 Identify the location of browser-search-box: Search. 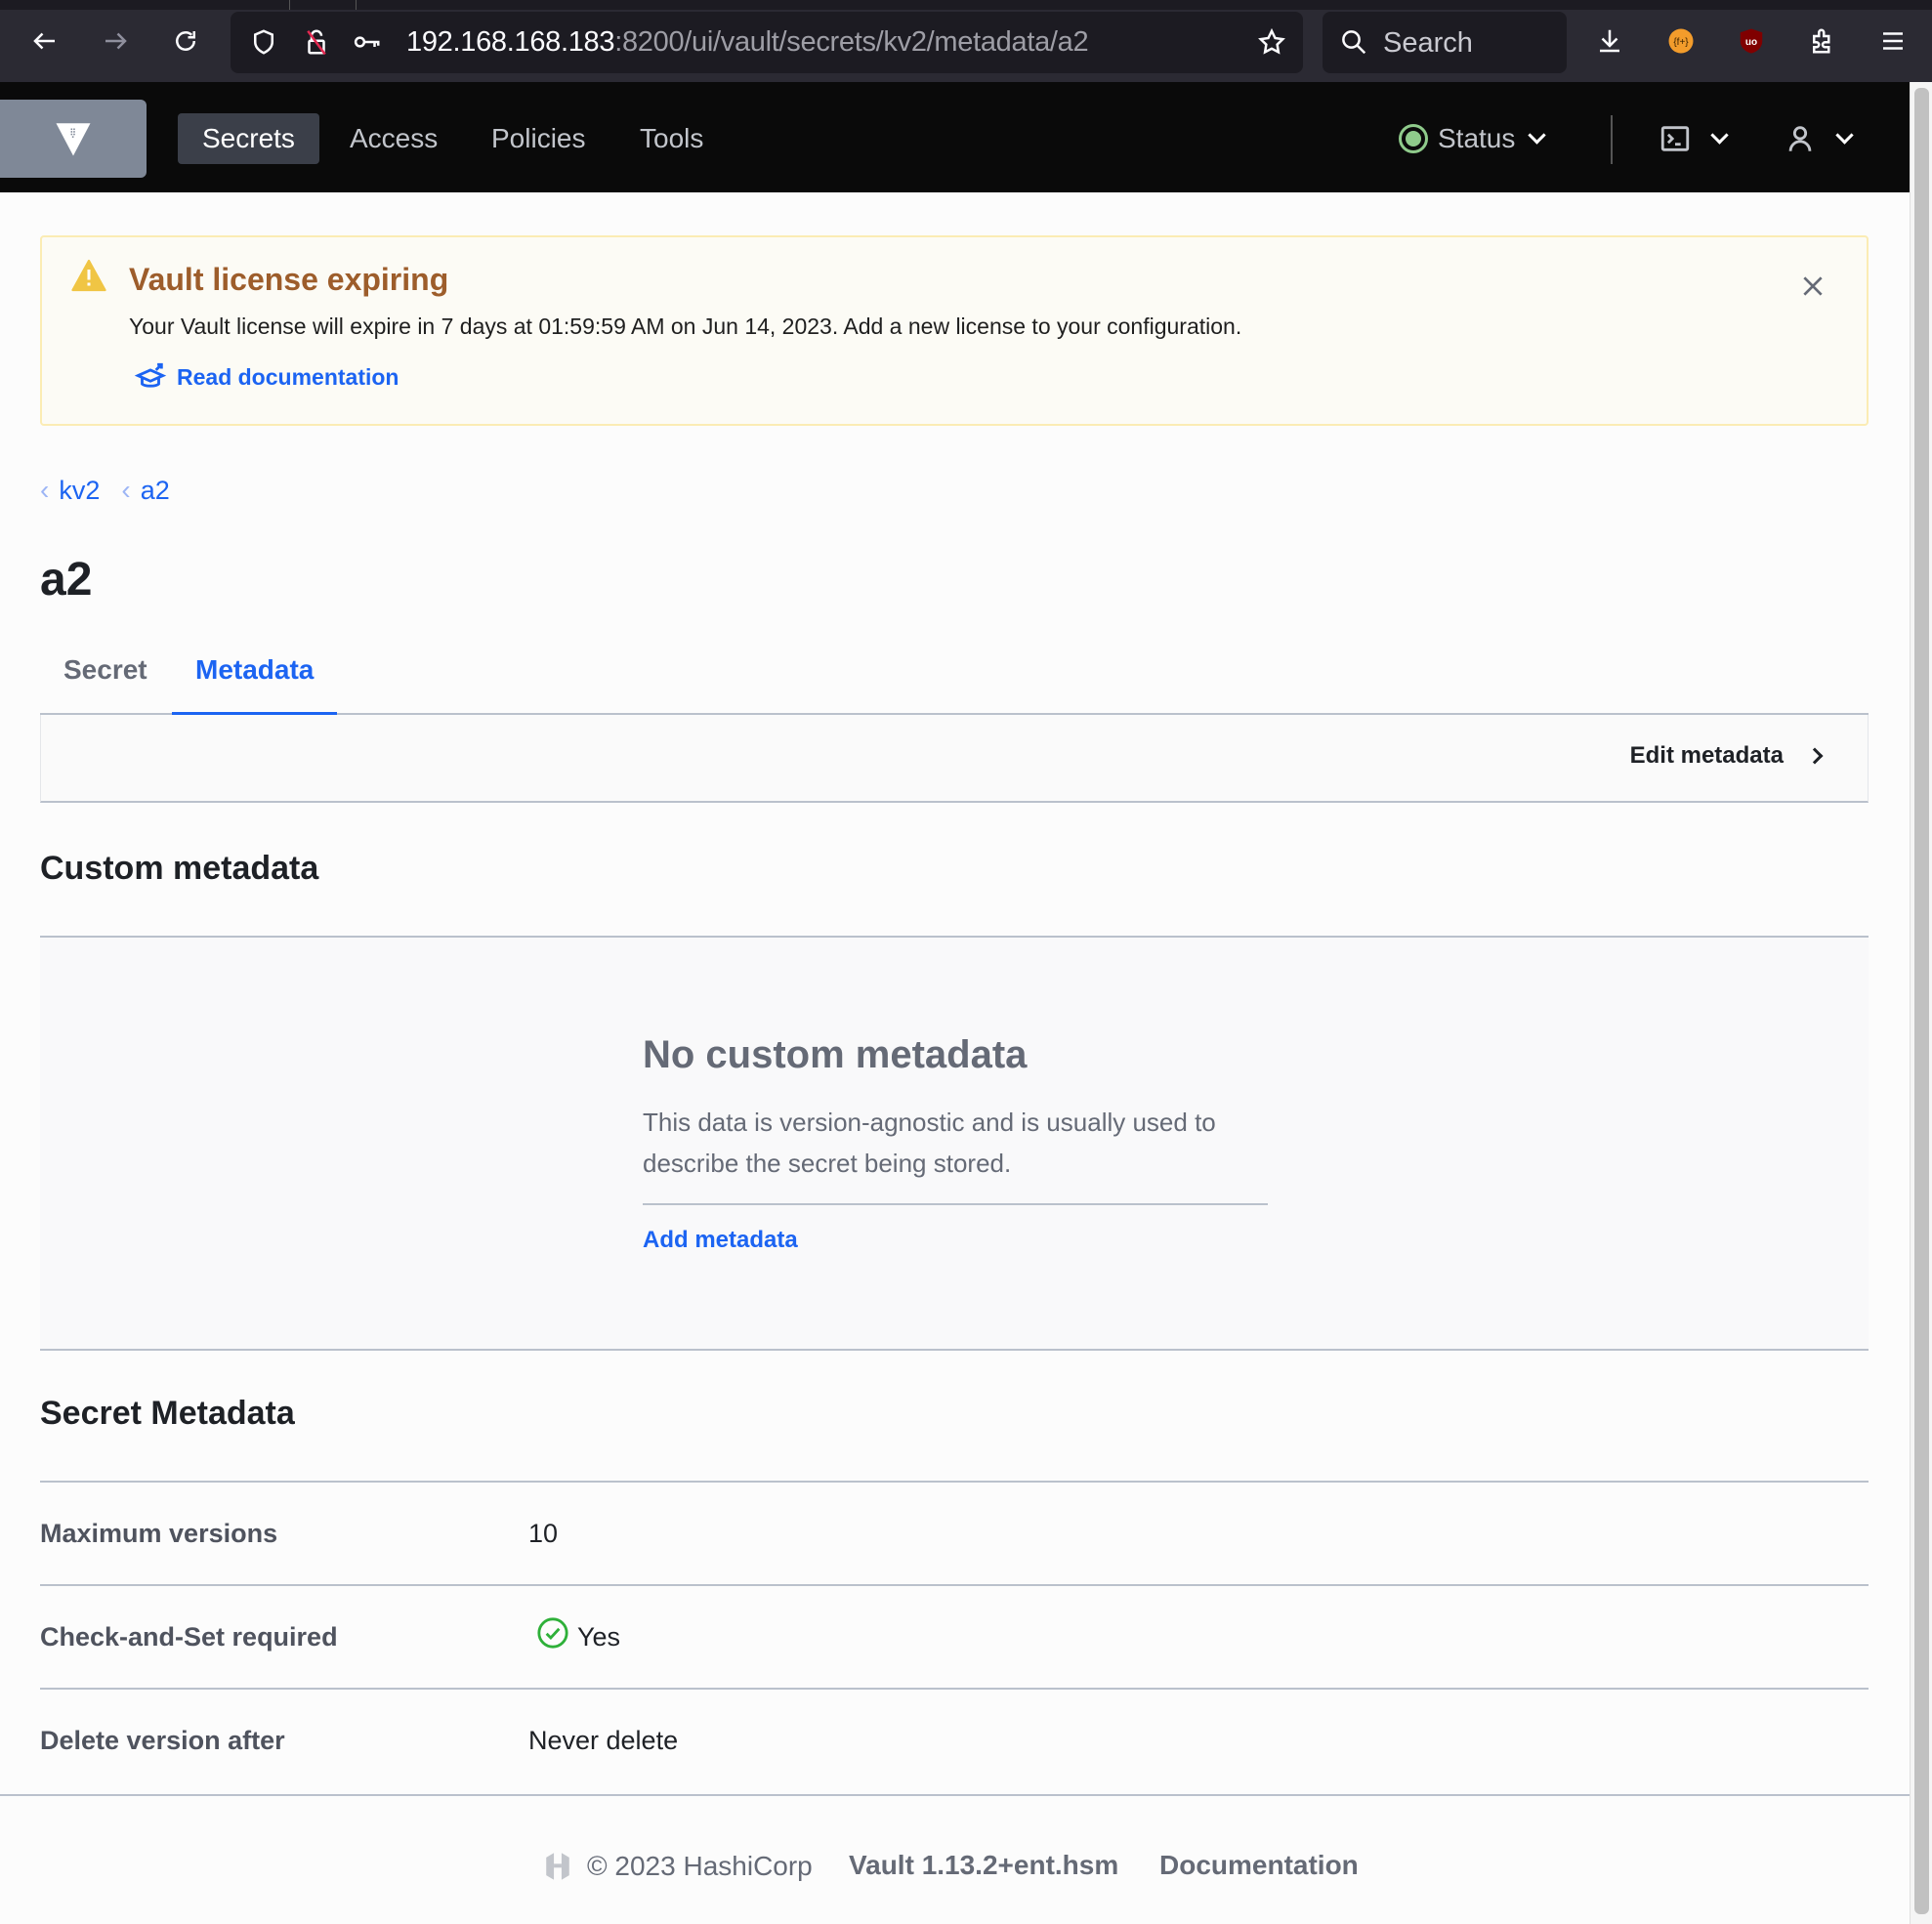
(1445, 42).